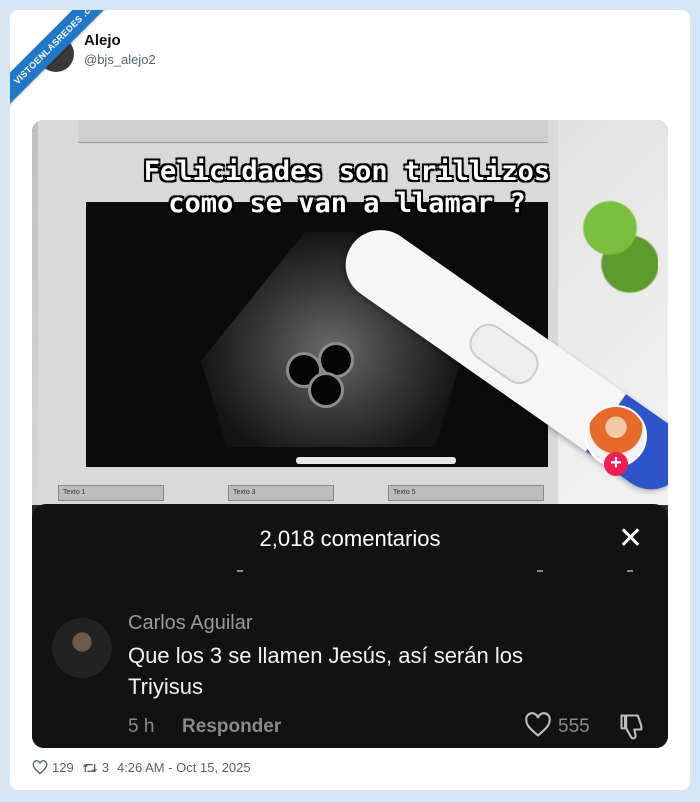 The height and width of the screenshot is (802, 700). What do you see at coordinates (313, 131) in the screenshot?
I see `printout-header` at bounding box center [313, 131].